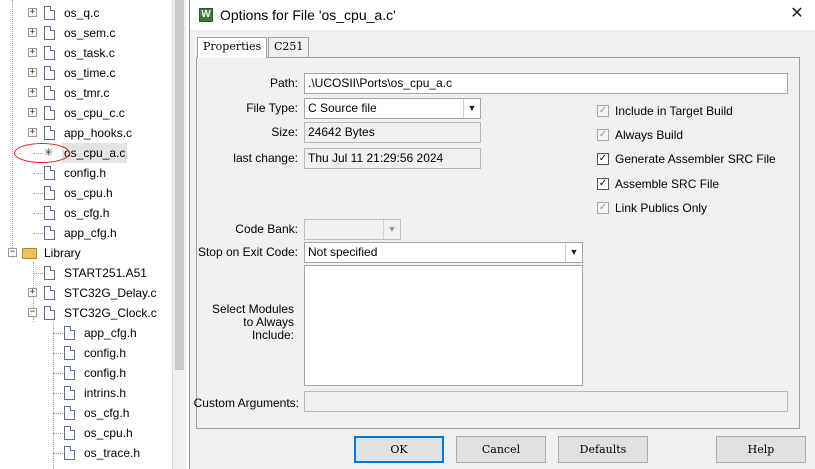 Image resolution: width=815 pixels, height=469 pixels. What do you see at coordinates (343, 252) in the screenshot?
I see `stop-on-exit-value: Not specified` at bounding box center [343, 252].